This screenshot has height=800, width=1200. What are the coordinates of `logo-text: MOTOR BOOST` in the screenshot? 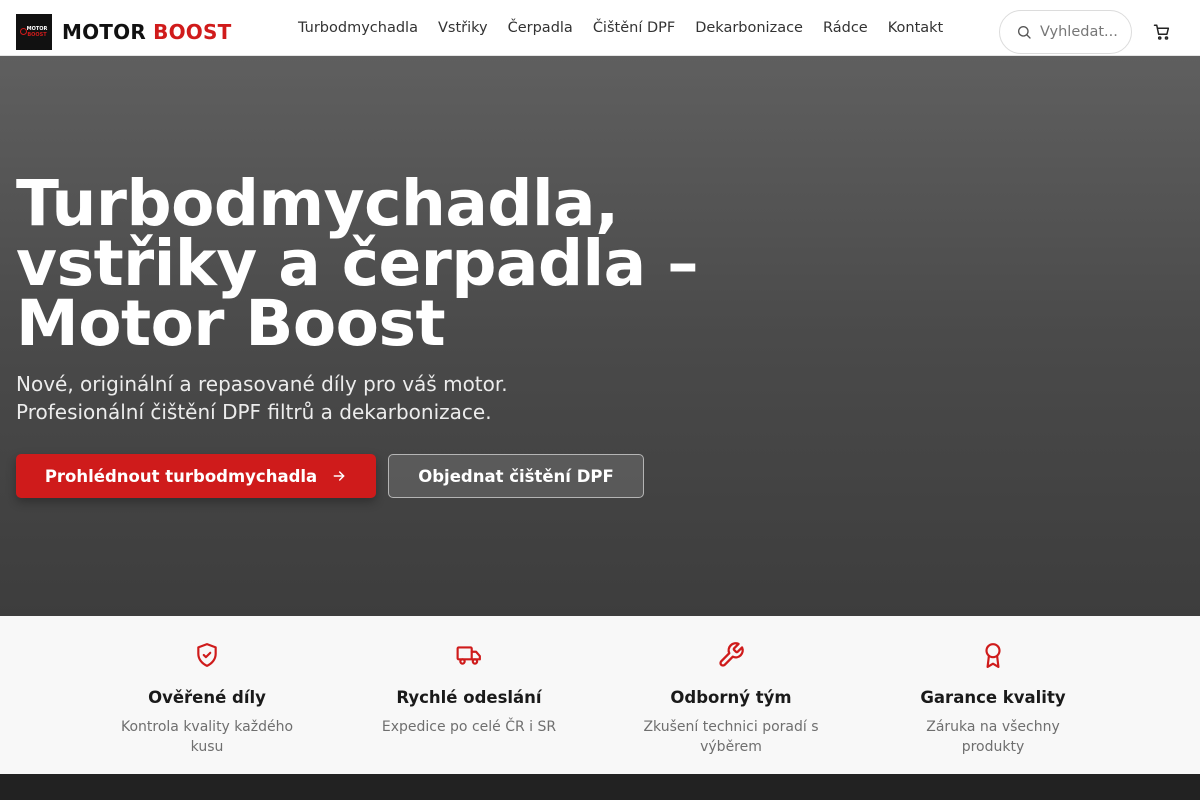 It's located at (146, 32).